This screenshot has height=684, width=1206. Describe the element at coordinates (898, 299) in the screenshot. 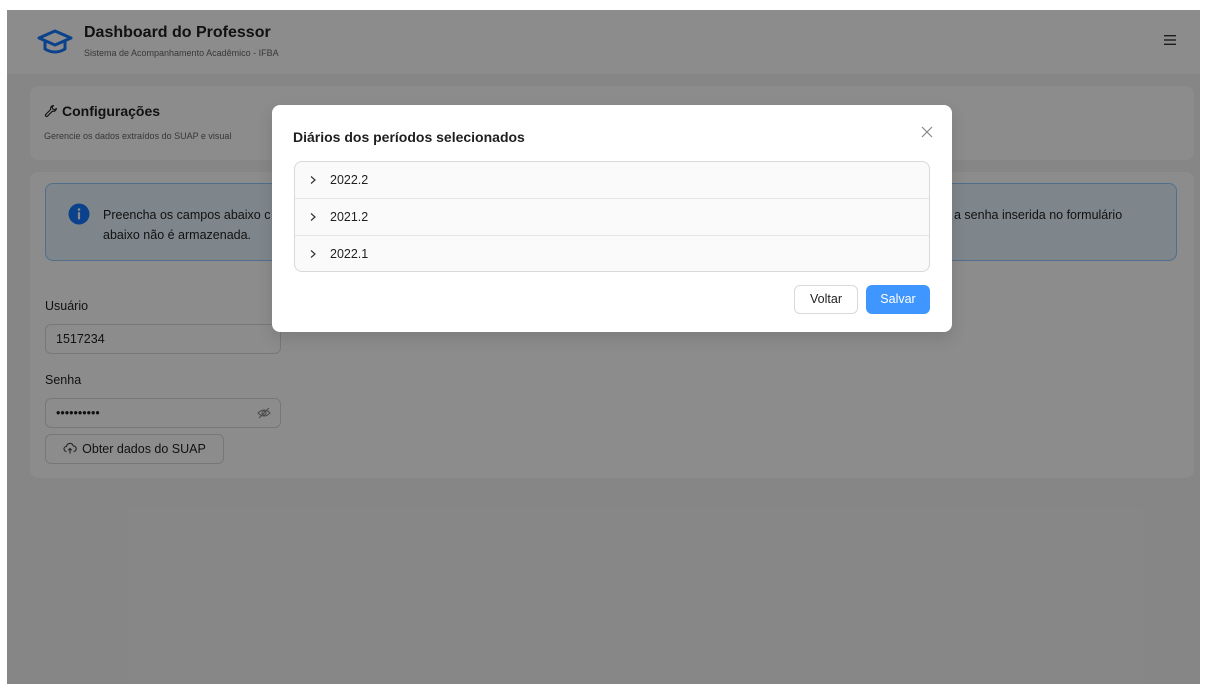

I see `save-button: Salvar` at that location.